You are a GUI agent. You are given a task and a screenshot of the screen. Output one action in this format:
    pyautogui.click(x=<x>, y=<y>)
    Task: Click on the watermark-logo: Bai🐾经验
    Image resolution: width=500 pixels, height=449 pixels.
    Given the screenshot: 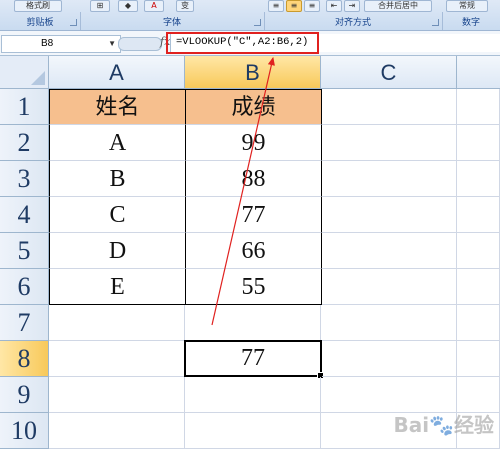 What is the action you would take?
    pyautogui.click(x=443, y=423)
    